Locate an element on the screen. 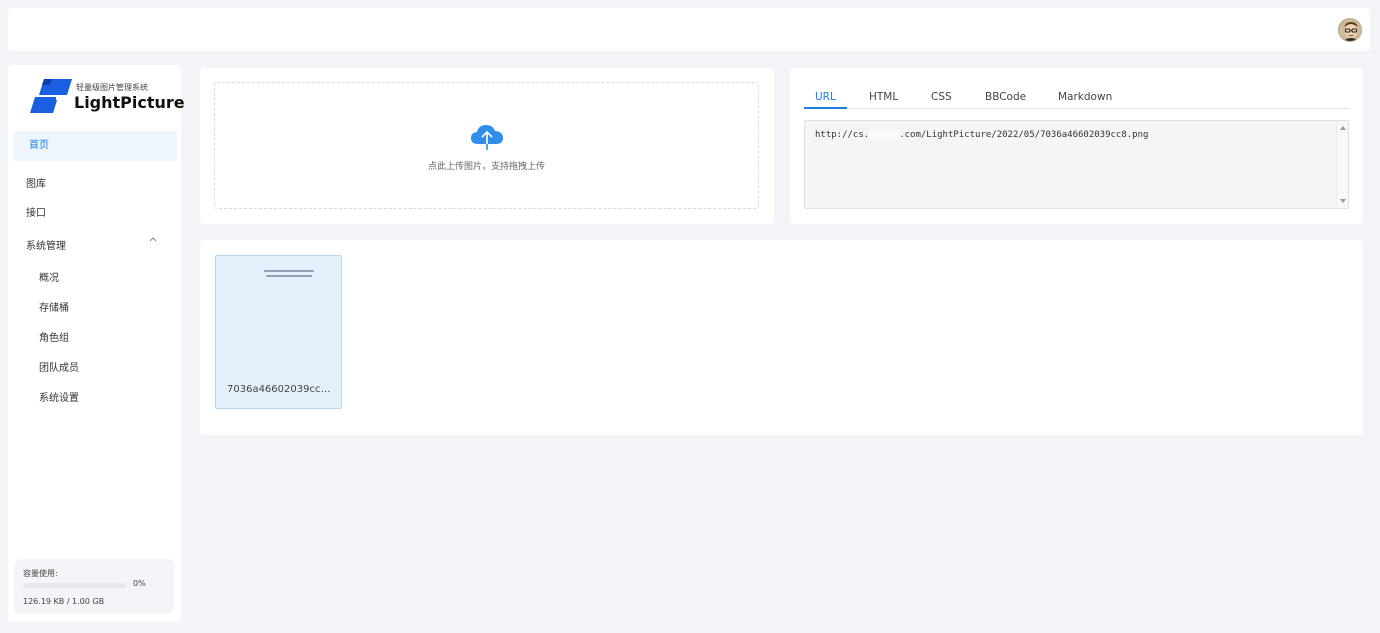  tab-markdown: Markdown is located at coordinates (1085, 98).